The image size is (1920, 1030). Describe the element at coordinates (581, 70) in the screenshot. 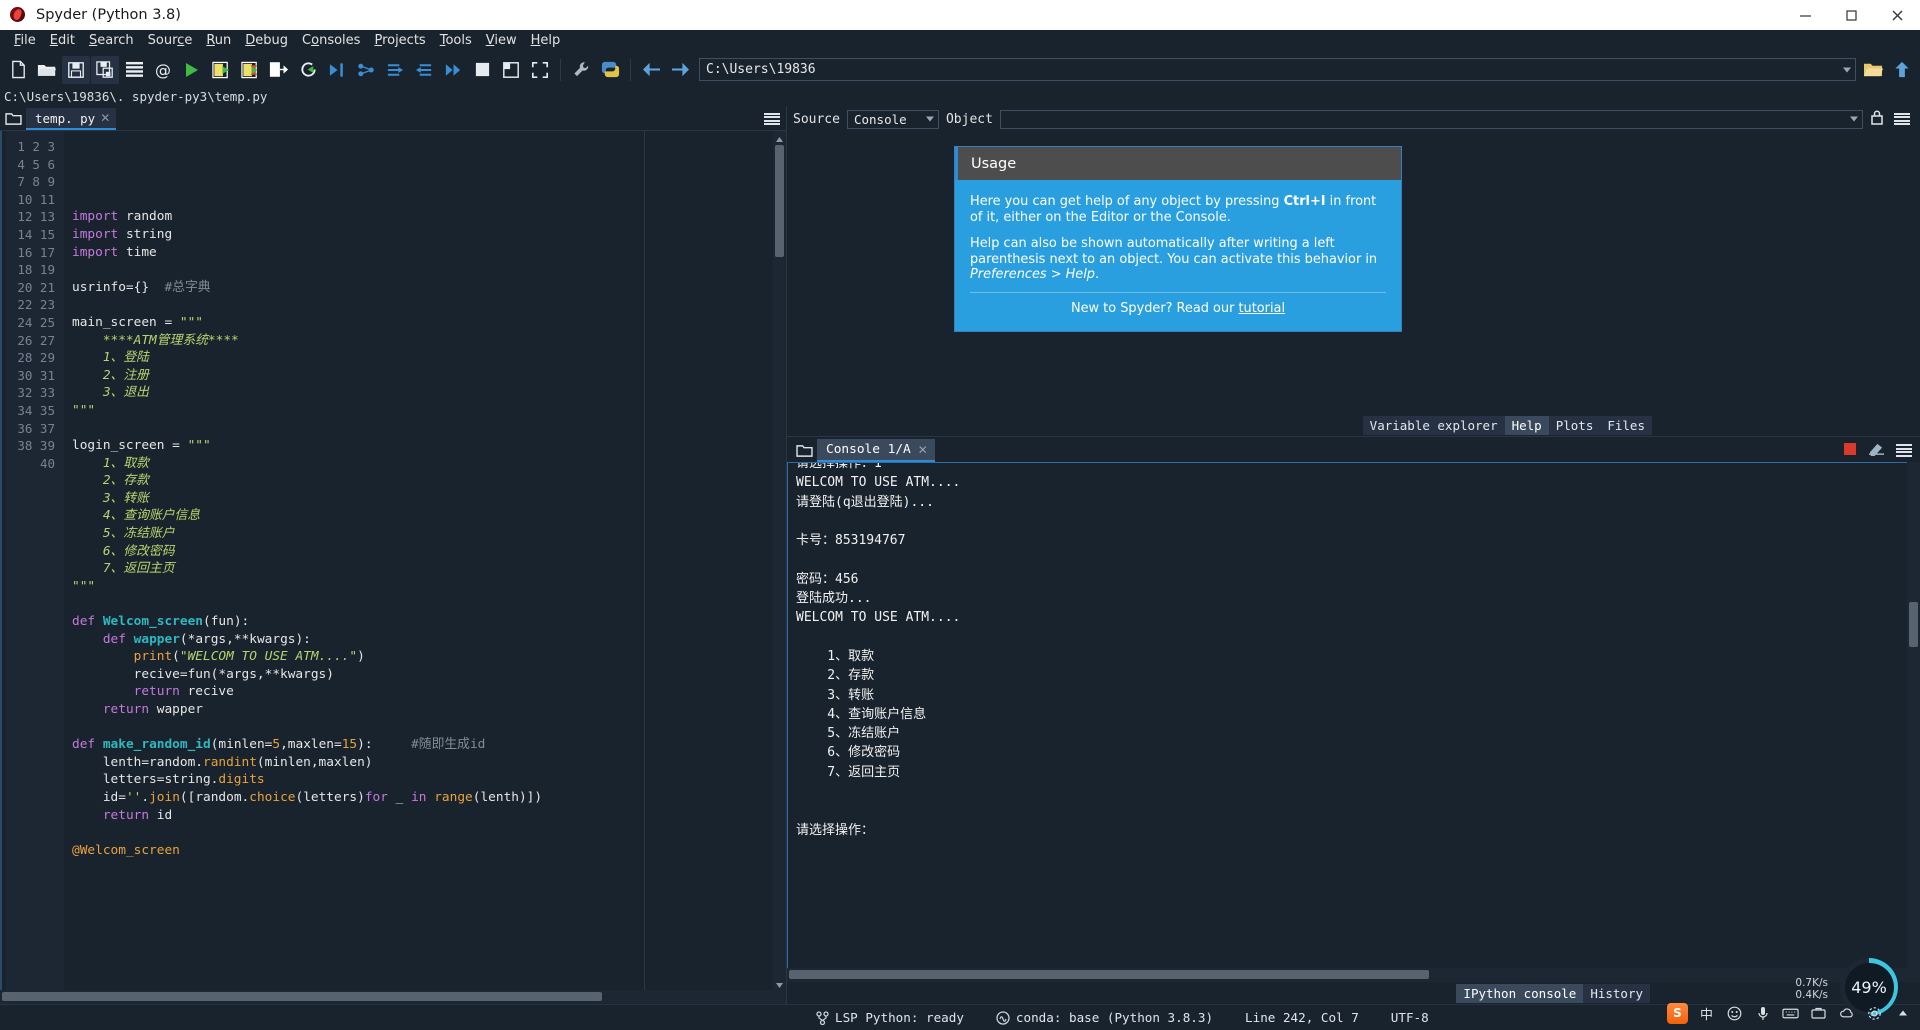

I see `preferences-icon` at that location.